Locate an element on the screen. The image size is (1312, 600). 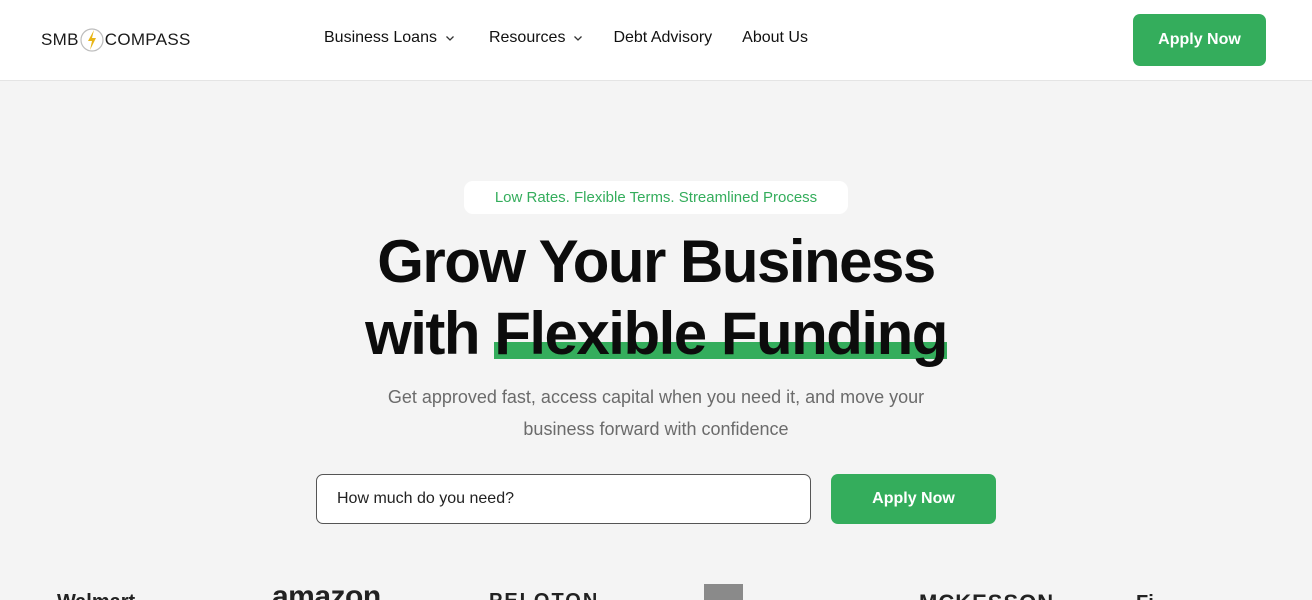
hero-apply-button: Apply Now is located at coordinates (913, 499).